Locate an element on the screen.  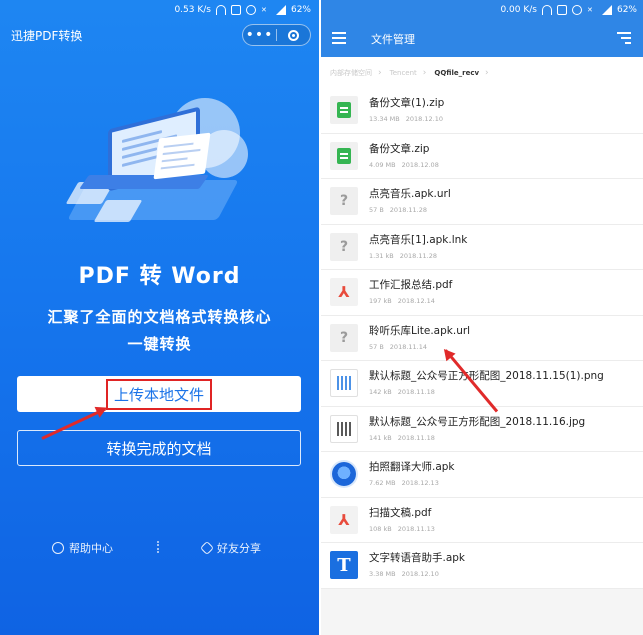
battery-level: 62% is located at coordinates (626, 10).